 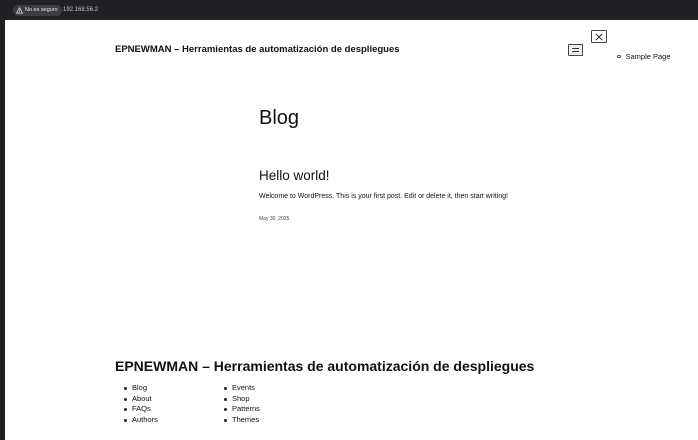 What do you see at coordinates (19, 10) in the screenshot?
I see `warning-icon` at bounding box center [19, 10].